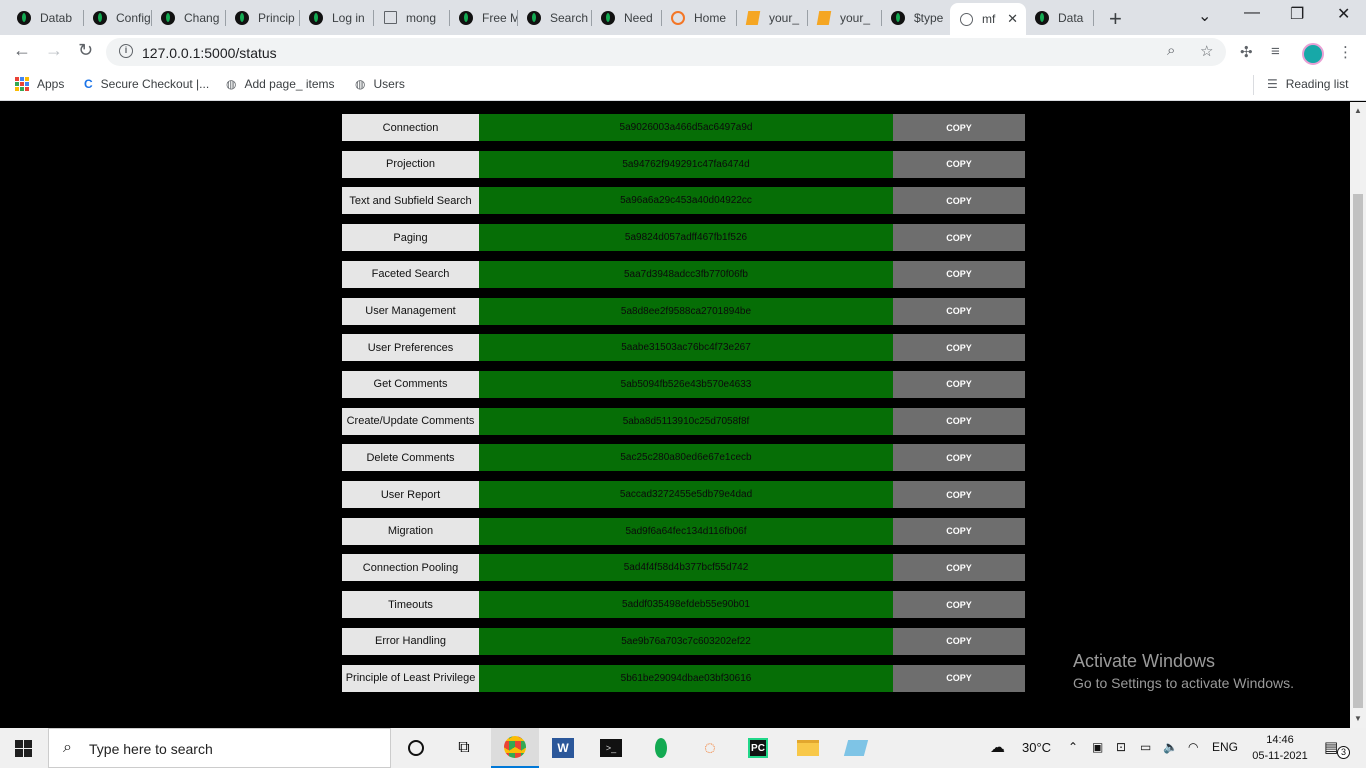 The image size is (1366, 768). What do you see at coordinates (1171, 50) in the screenshot?
I see `zoom-icon: ⌕` at bounding box center [1171, 50].